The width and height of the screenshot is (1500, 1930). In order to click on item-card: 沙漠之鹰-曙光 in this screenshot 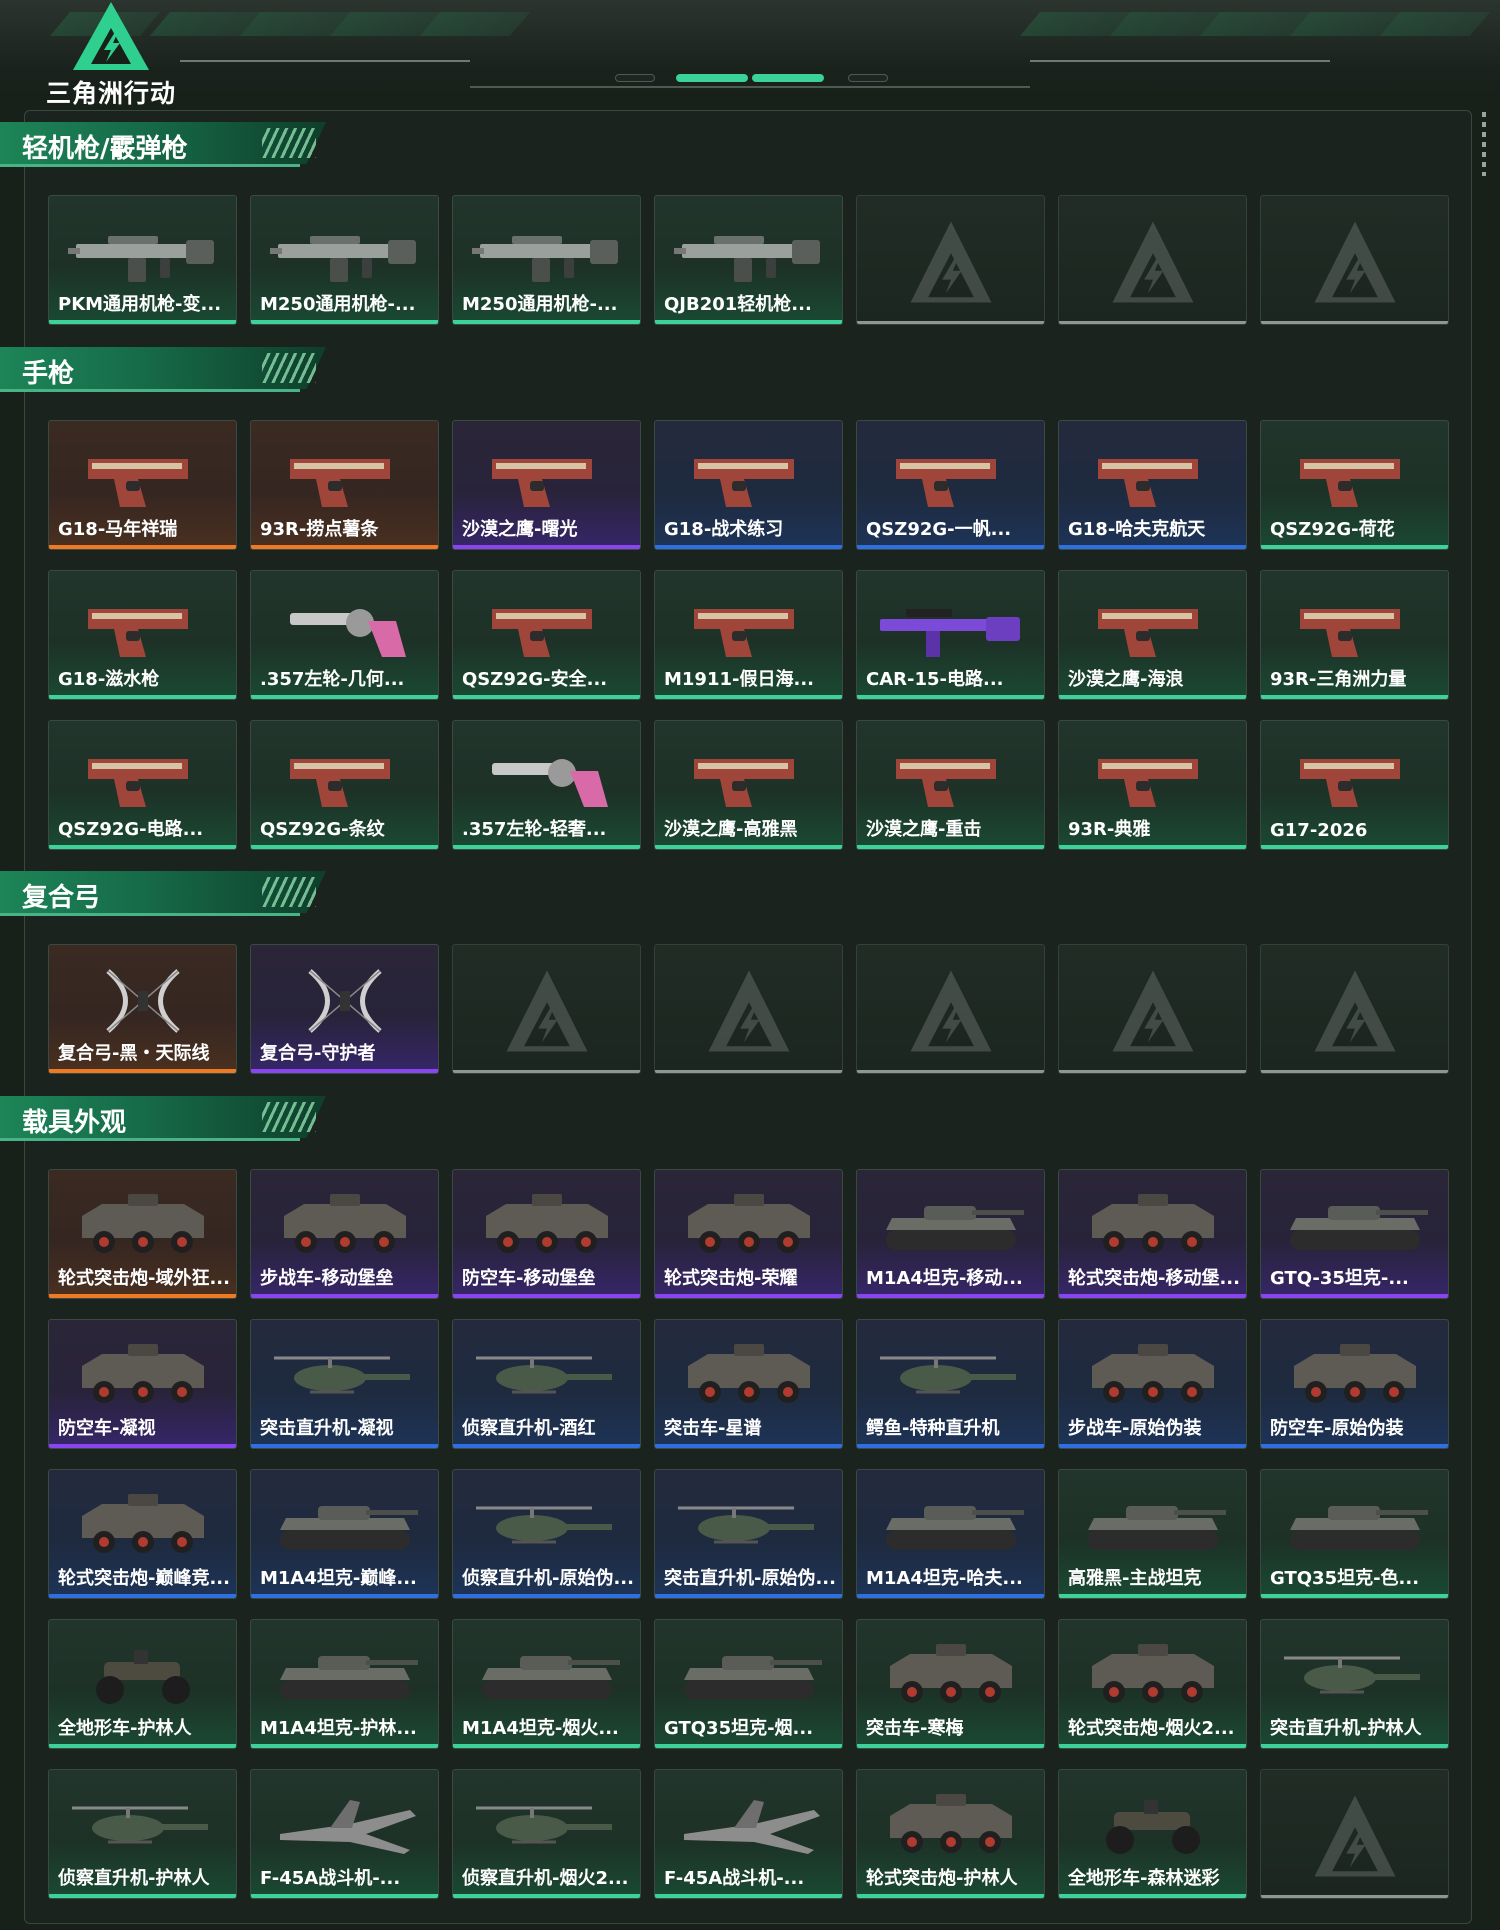, I will do `click(546, 485)`.